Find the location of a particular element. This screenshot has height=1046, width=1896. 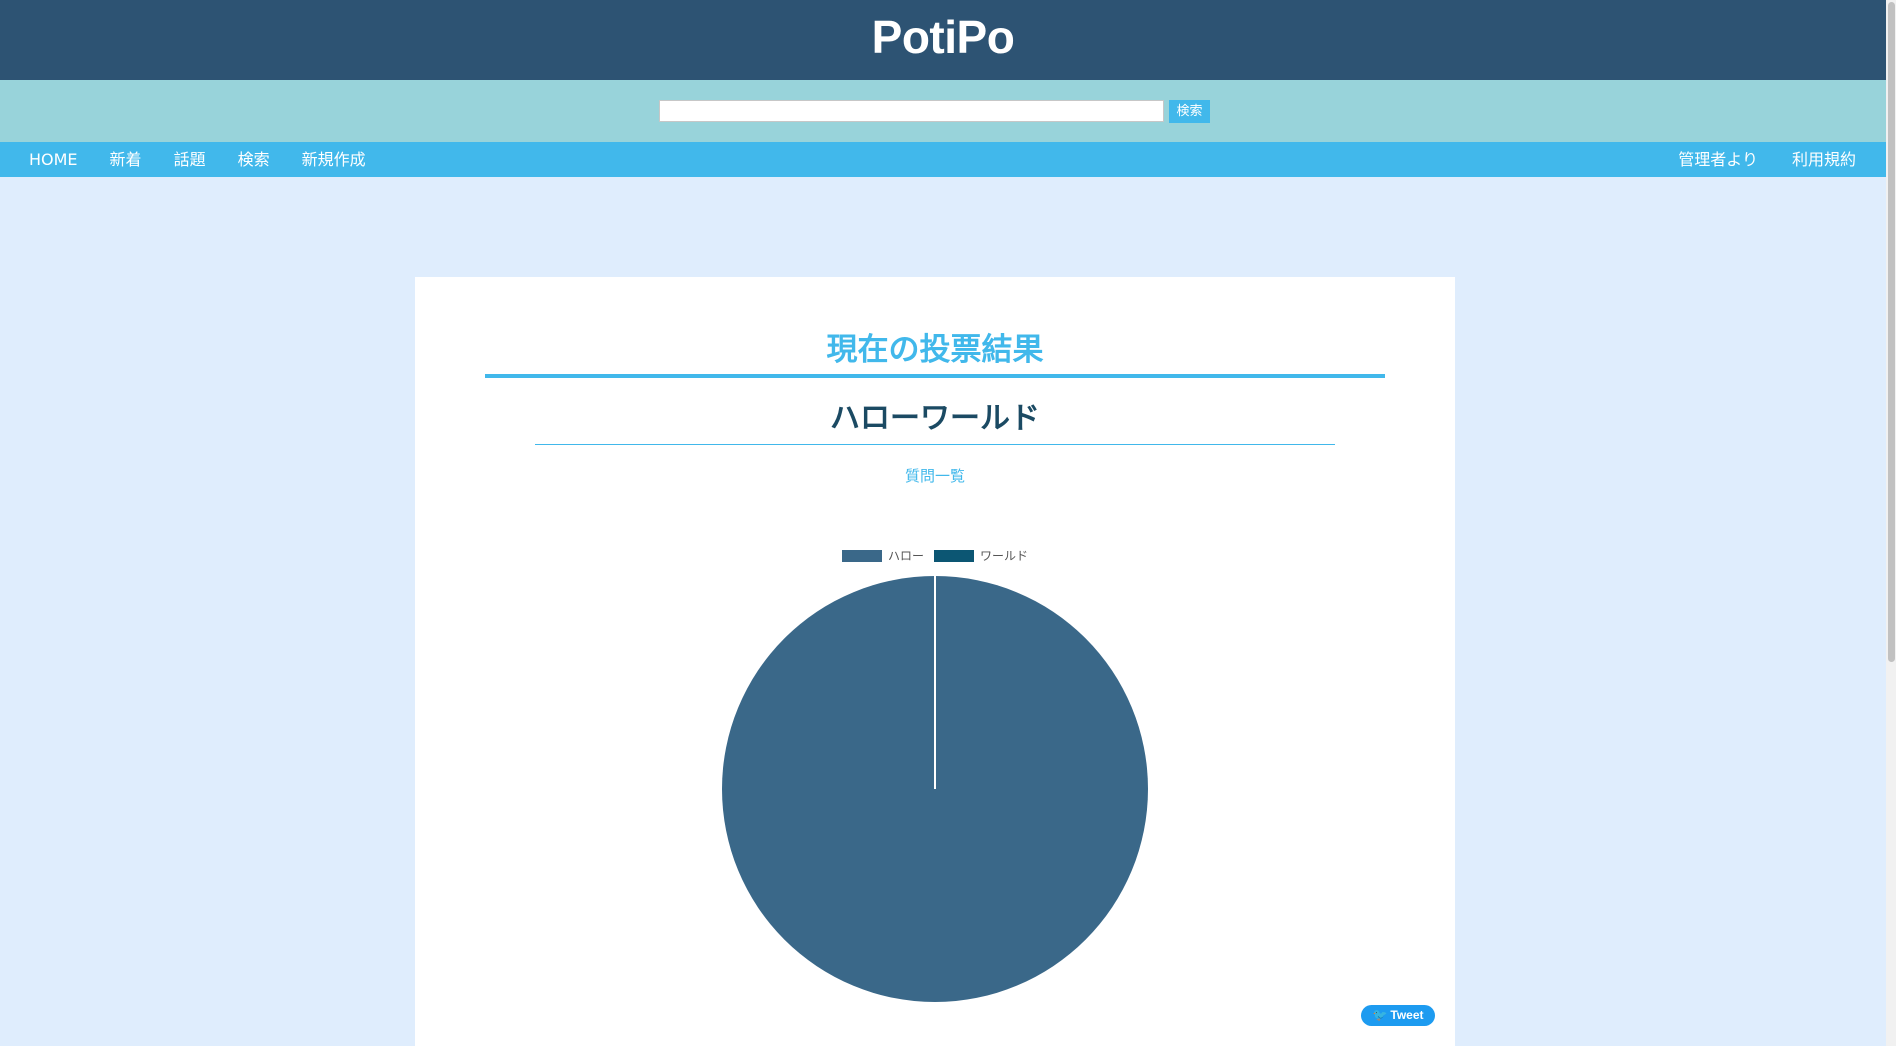

tweet-button: 🐦 Tweet is located at coordinates (1398, 1015).